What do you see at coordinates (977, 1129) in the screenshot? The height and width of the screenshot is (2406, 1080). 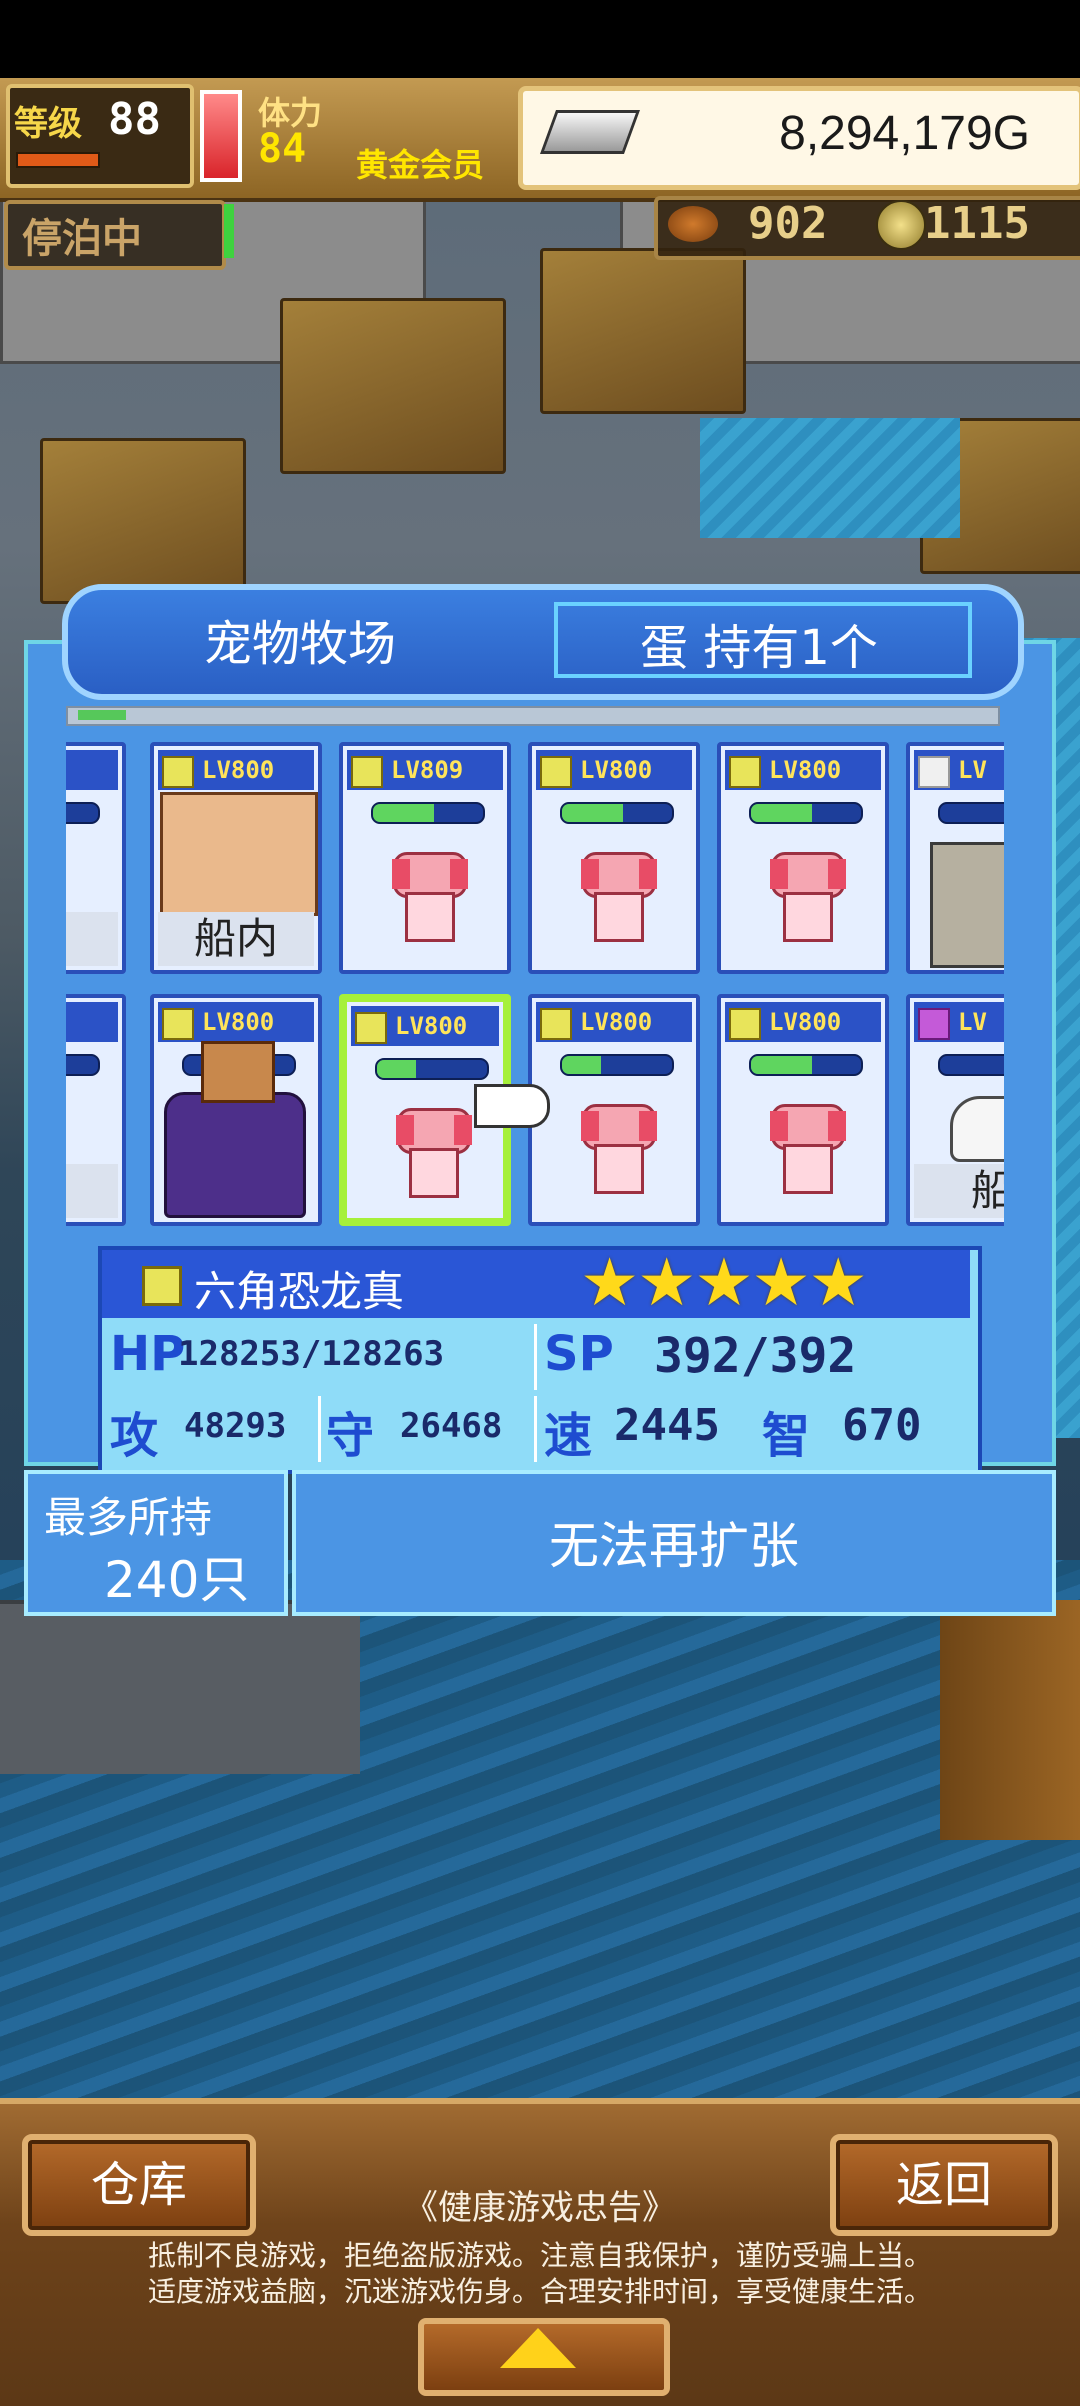 I see `cat-pet-sprite` at bounding box center [977, 1129].